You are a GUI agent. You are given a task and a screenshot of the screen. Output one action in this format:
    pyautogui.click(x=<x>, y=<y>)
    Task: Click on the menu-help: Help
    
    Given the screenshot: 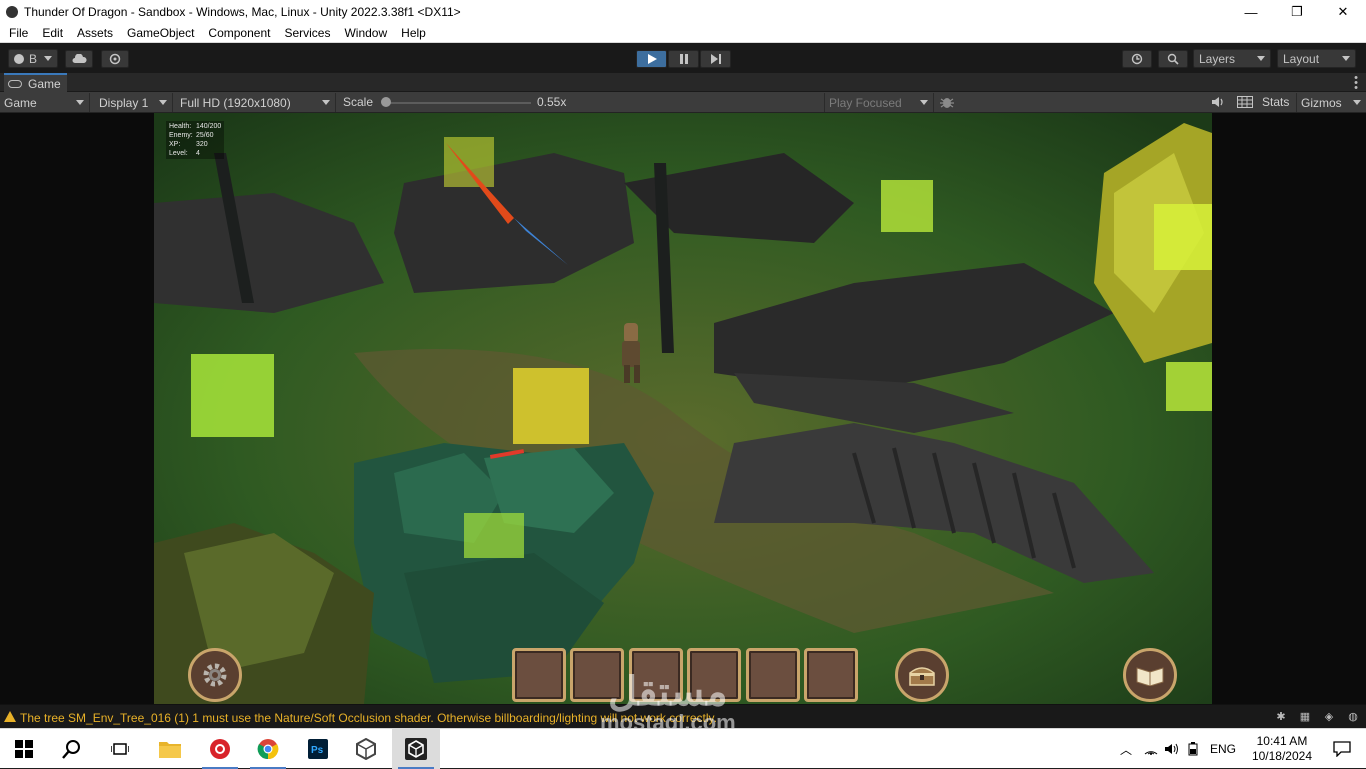 What is the action you would take?
    pyautogui.click(x=413, y=33)
    